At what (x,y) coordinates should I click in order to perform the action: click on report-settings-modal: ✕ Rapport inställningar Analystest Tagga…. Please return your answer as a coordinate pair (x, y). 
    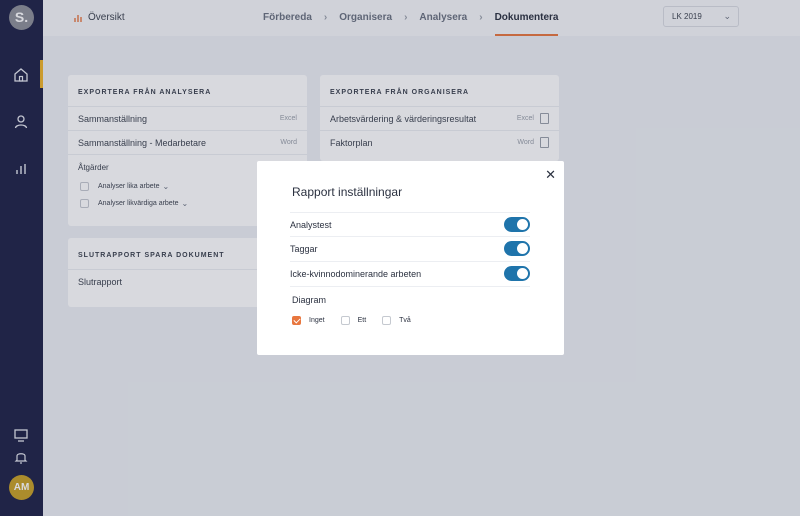
    Looking at the image, I should click on (410, 258).